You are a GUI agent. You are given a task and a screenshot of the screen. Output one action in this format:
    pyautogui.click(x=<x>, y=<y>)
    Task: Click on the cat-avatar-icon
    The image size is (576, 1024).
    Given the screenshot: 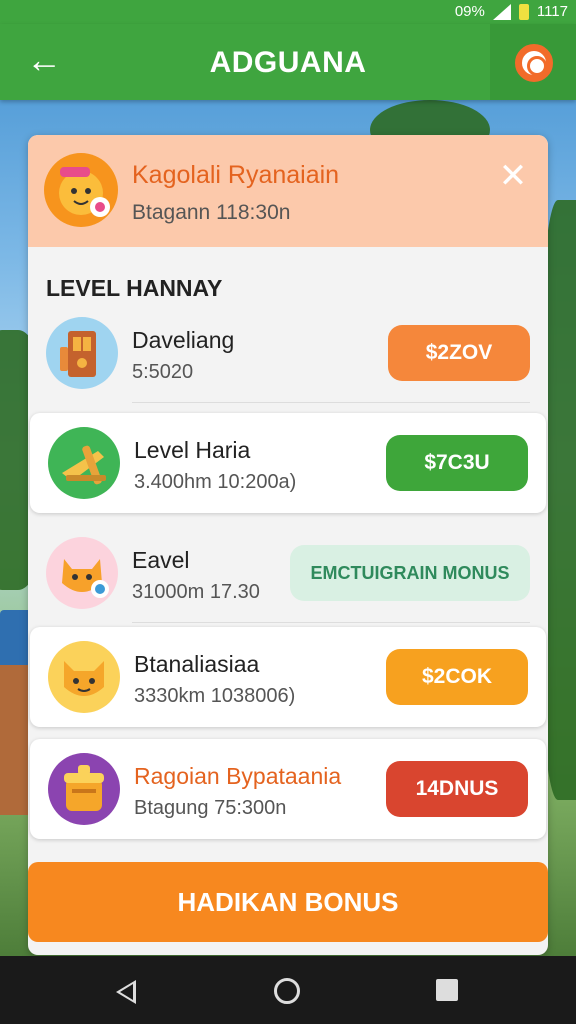 What is the action you would take?
    pyautogui.click(x=81, y=190)
    